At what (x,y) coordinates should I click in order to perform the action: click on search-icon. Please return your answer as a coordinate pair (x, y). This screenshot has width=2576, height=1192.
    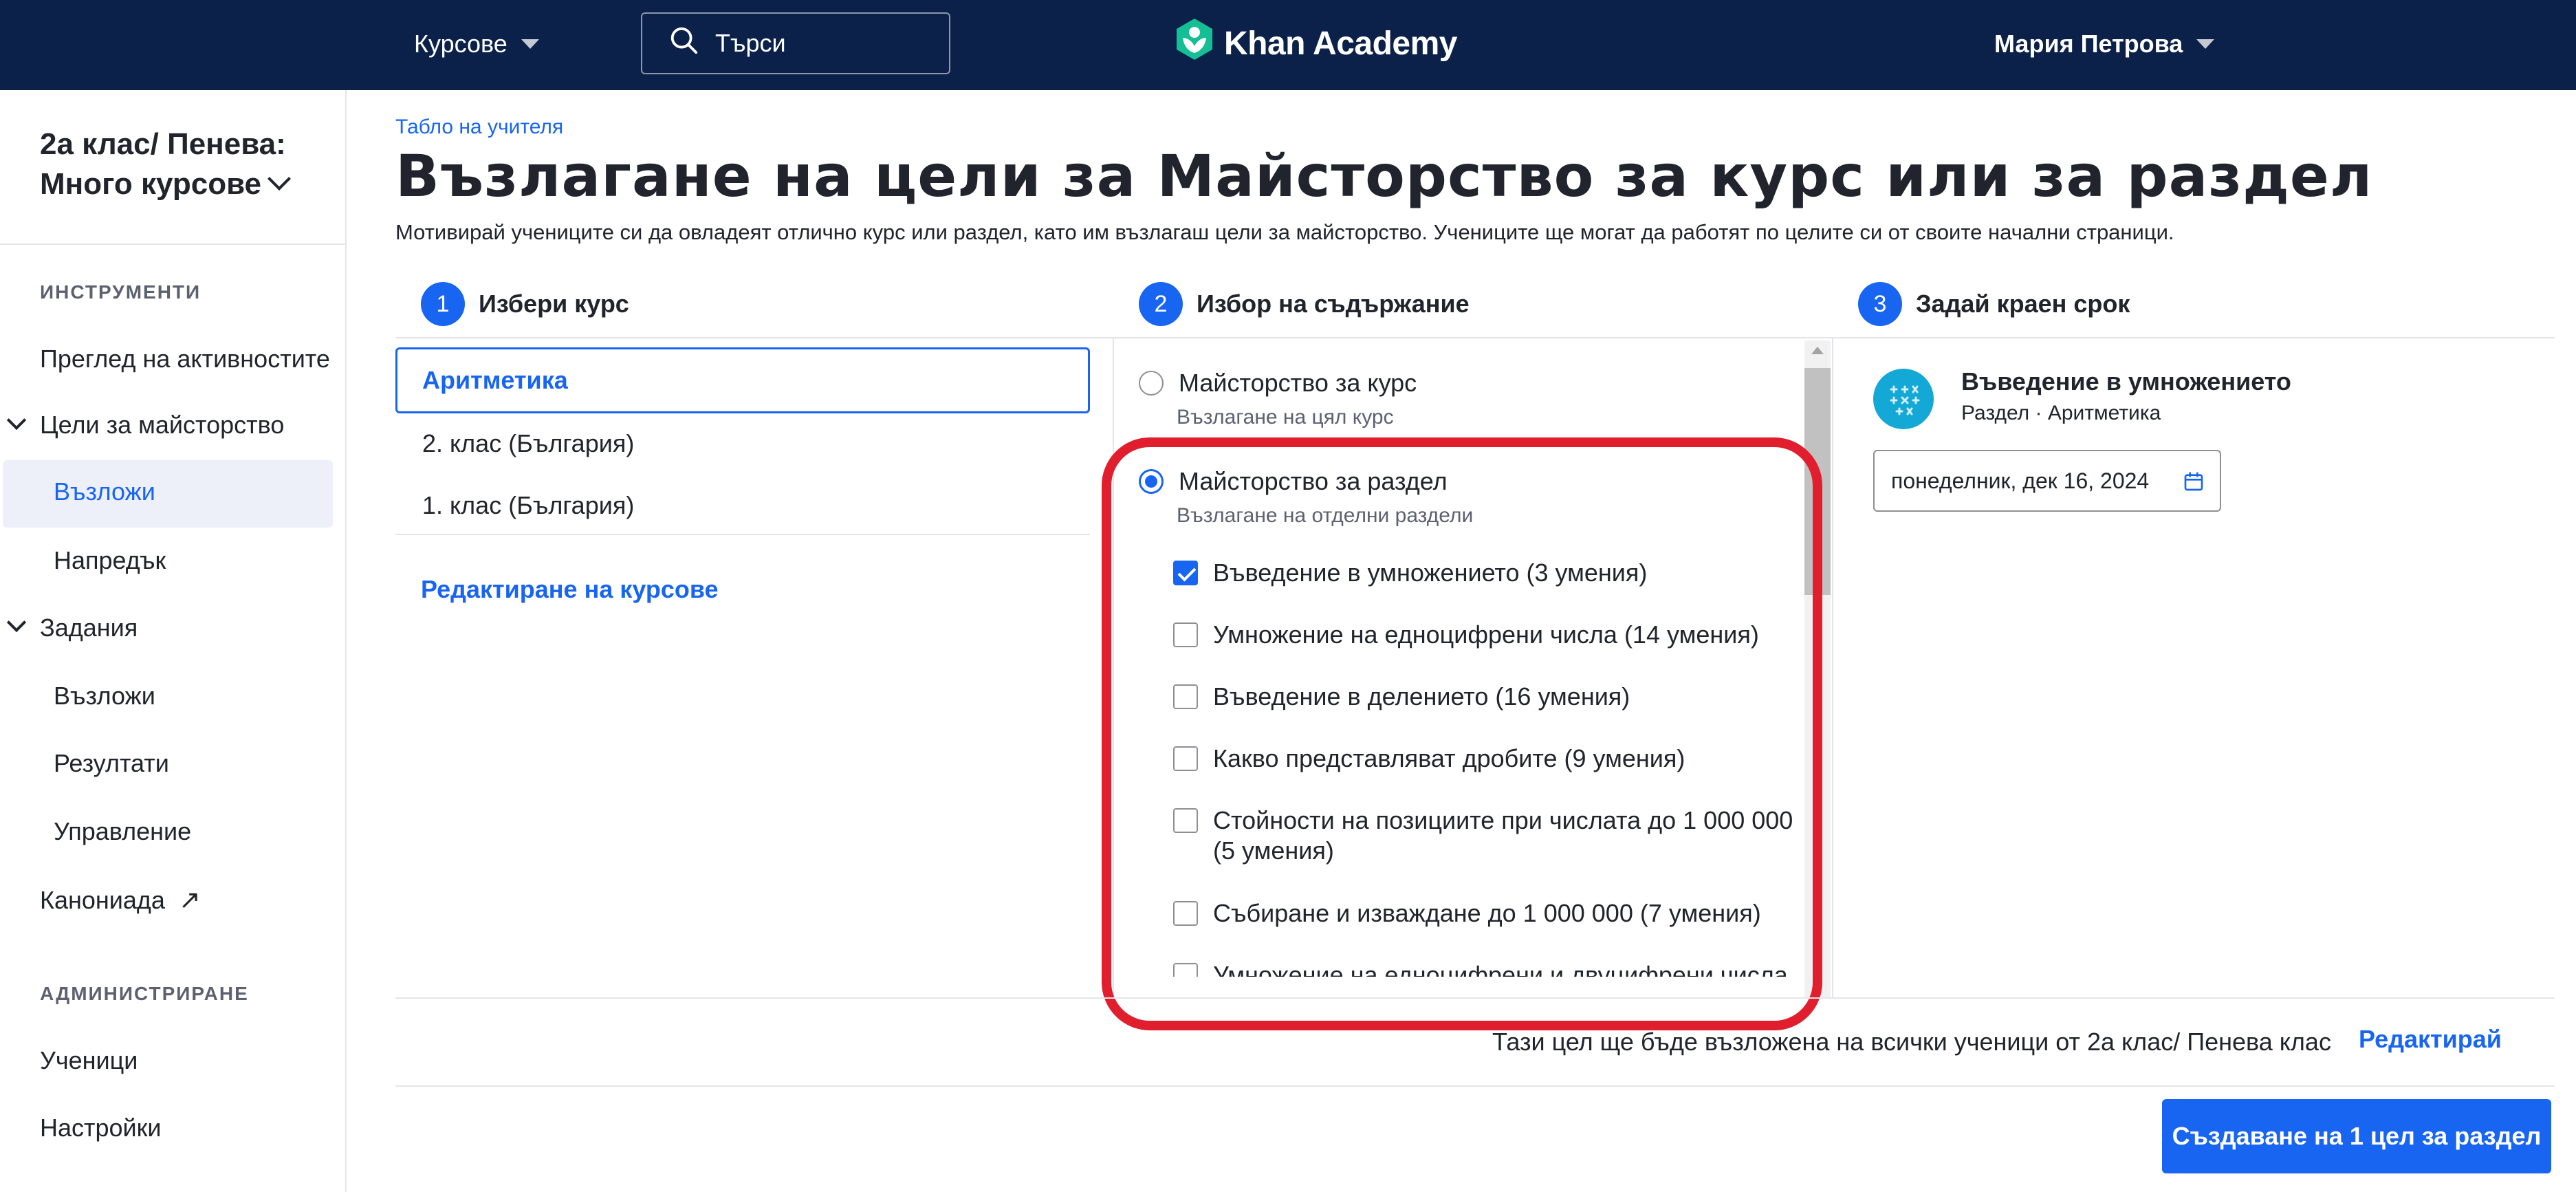
    Looking at the image, I should click on (684, 44).